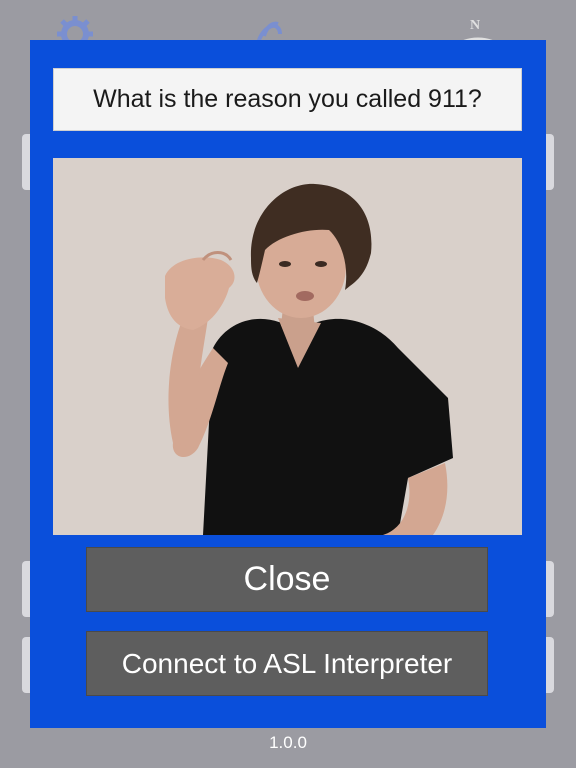 This screenshot has width=576, height=768. Describe the element at coordinates (288, 742) in the screenshot. I see `version-label: 1.0.0` at that location.